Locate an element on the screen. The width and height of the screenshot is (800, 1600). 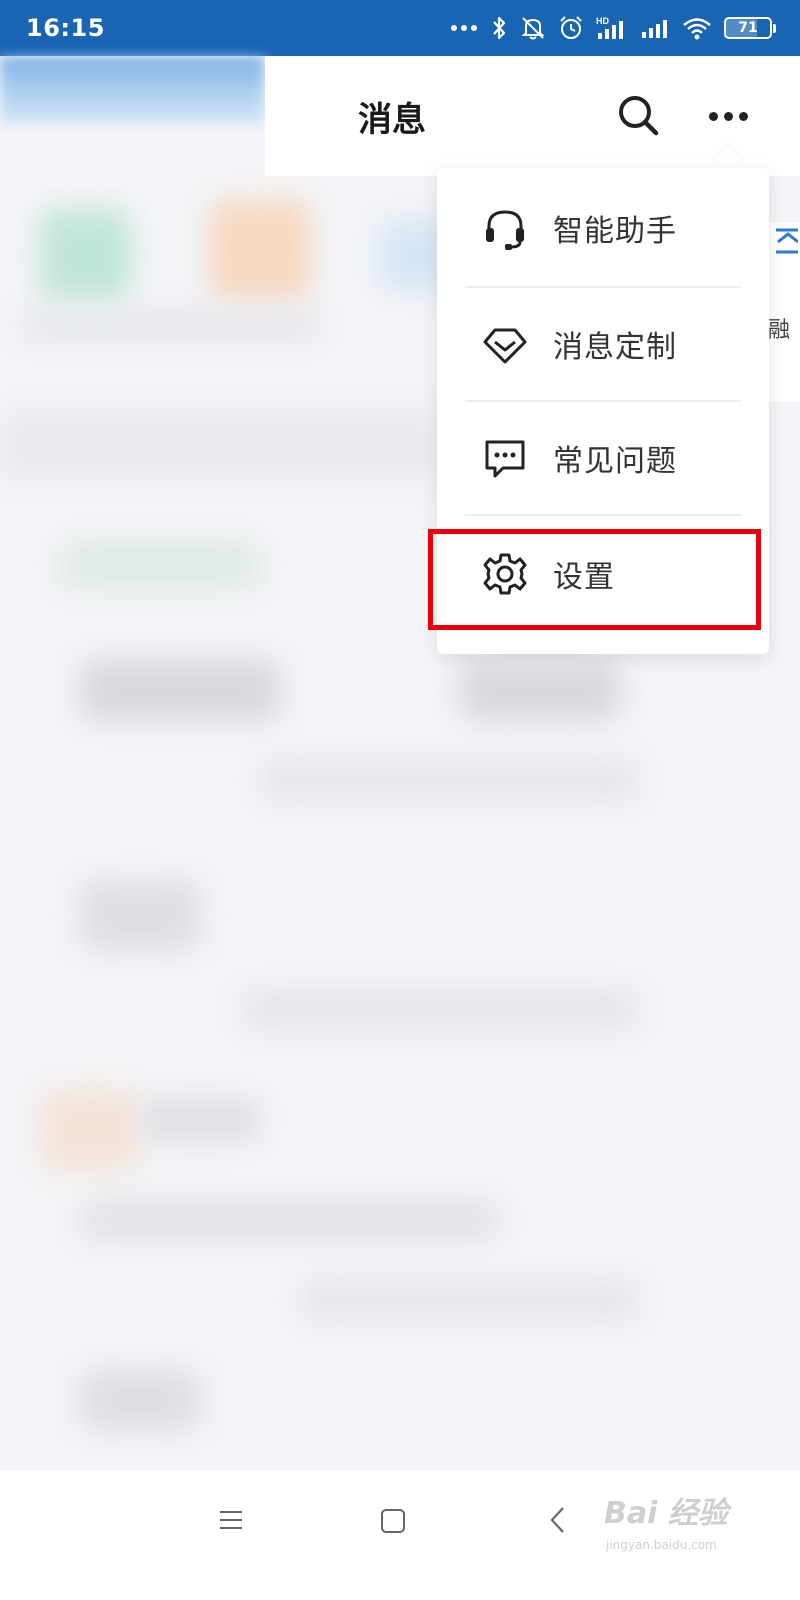
more-icon is located at coordinates (713, 116).